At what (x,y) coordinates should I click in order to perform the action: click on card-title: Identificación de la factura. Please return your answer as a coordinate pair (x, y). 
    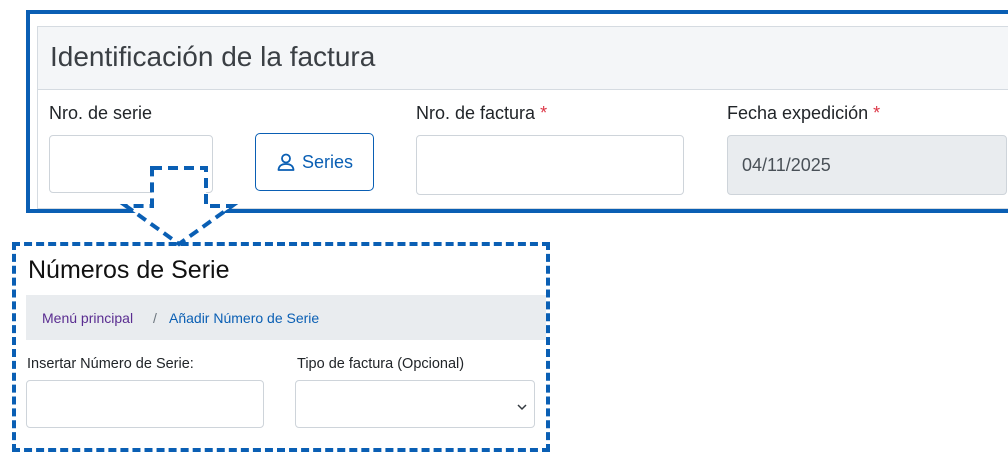
    Looking at the image, I should click on (213, 56).